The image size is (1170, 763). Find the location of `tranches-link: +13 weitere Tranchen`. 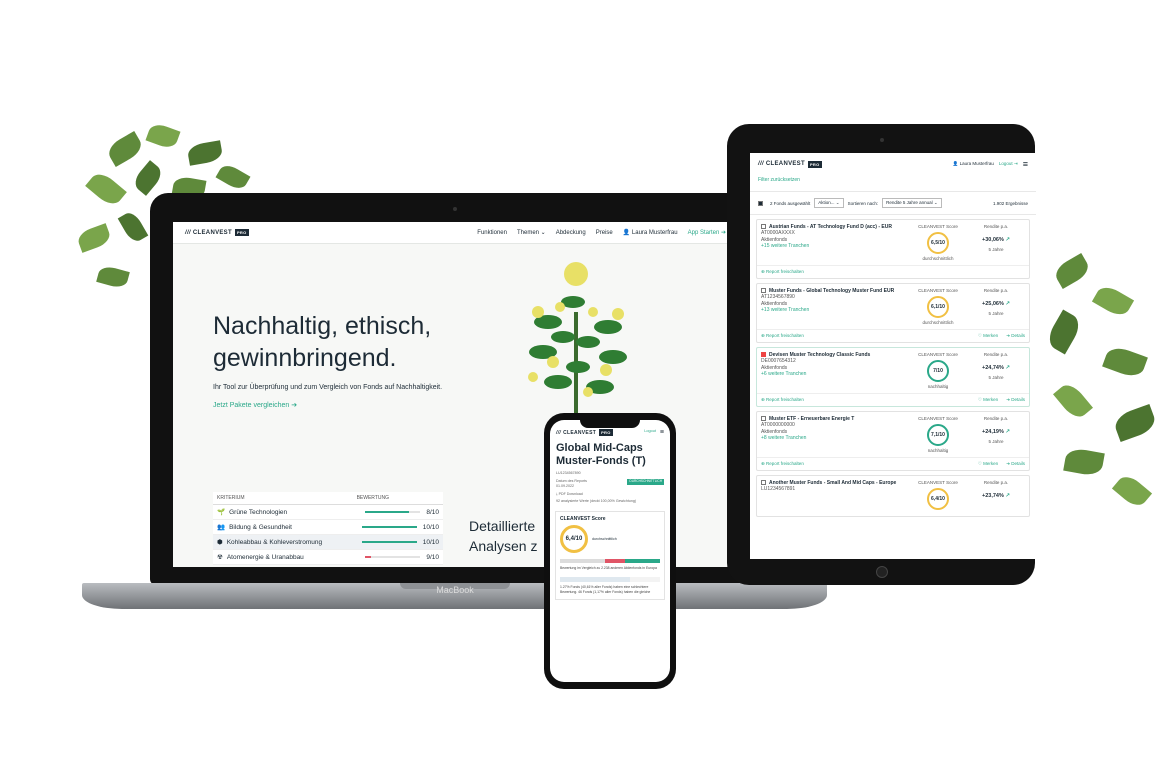

tranches-link: +13 weitere Tranchen is located at coordinates (785, 310).